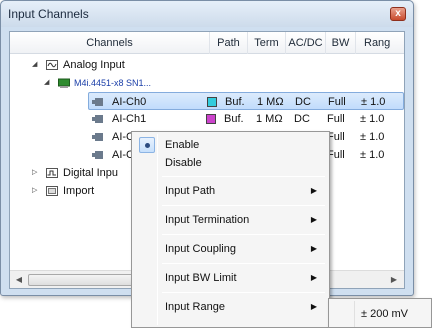 The height and width of the screenshot is (328, 432). Describe the element at coordinates (394, 280) in the screenshot. I see `scroll-right-icon: ▶` at that location.